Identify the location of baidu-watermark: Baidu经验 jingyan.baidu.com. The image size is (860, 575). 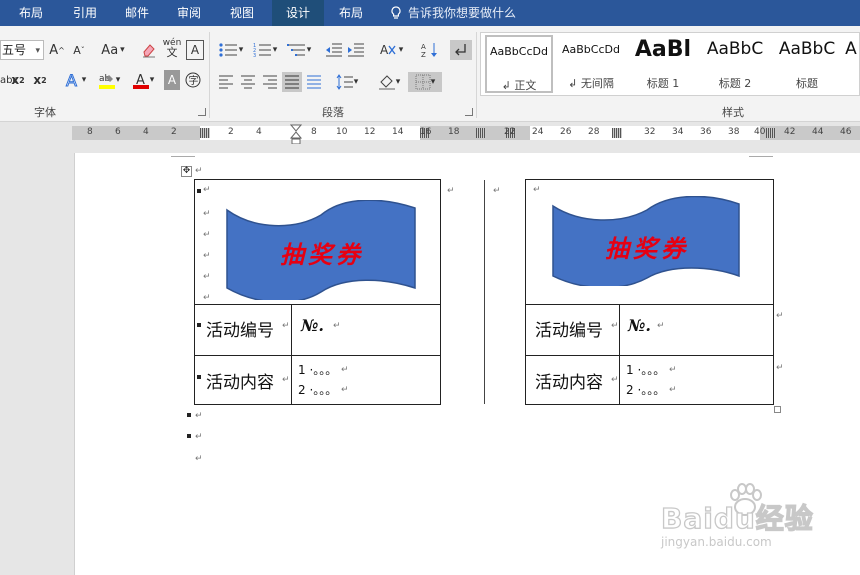
(758, 518).